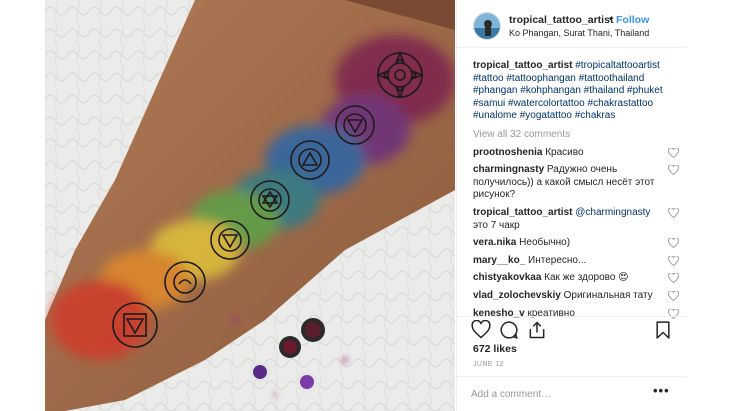 The height and width of the screenshot is (411, 730). Describe the element at coordinates (563, 103) in the screenshot. I see `caption-hashtags-line-4: #samui #watercolortattoo #chakrastattoo` at that location.